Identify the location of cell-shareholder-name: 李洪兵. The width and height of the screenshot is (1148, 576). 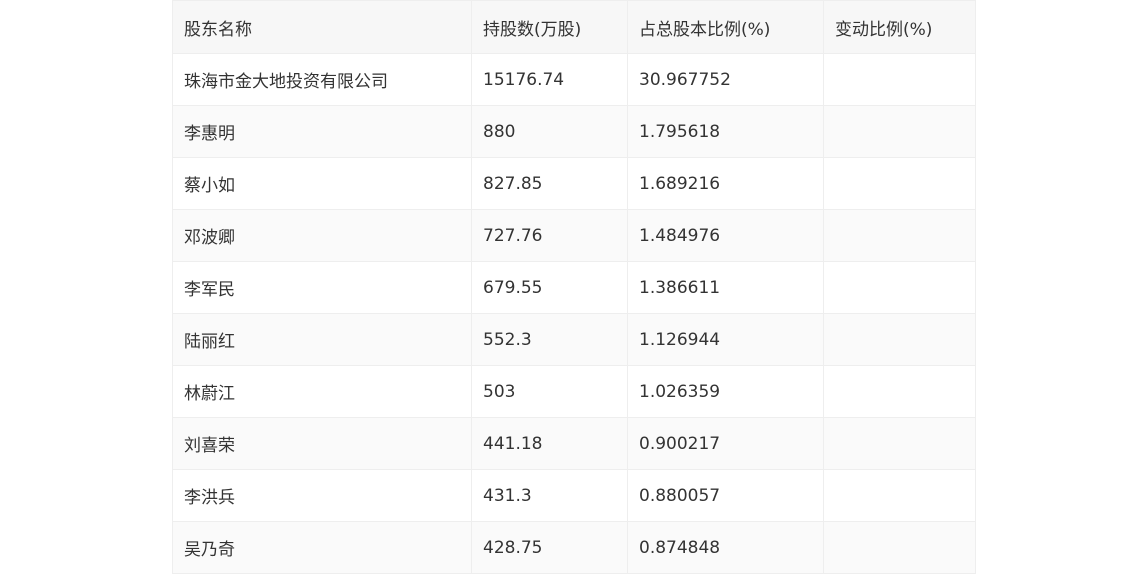
(322, 495).